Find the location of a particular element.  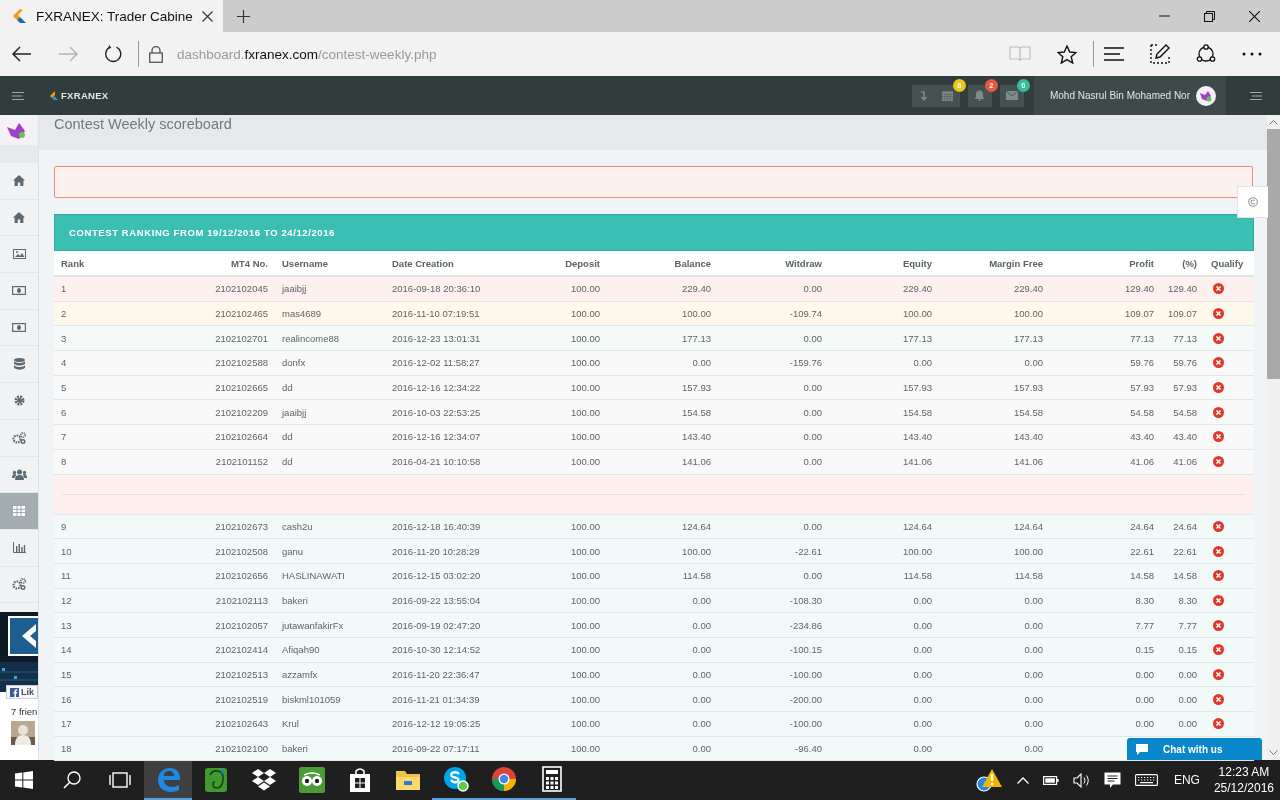

taskbar-app is located at coordinates (168, 780).